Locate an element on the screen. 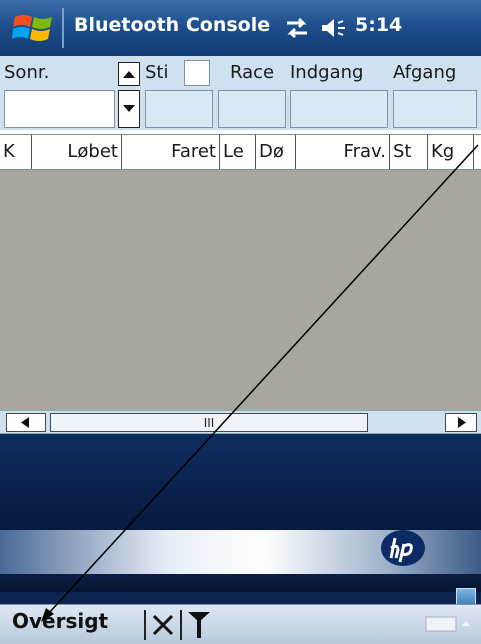 The image size is (481, 644). sti-checkbox is located at coordinates (197, 73).